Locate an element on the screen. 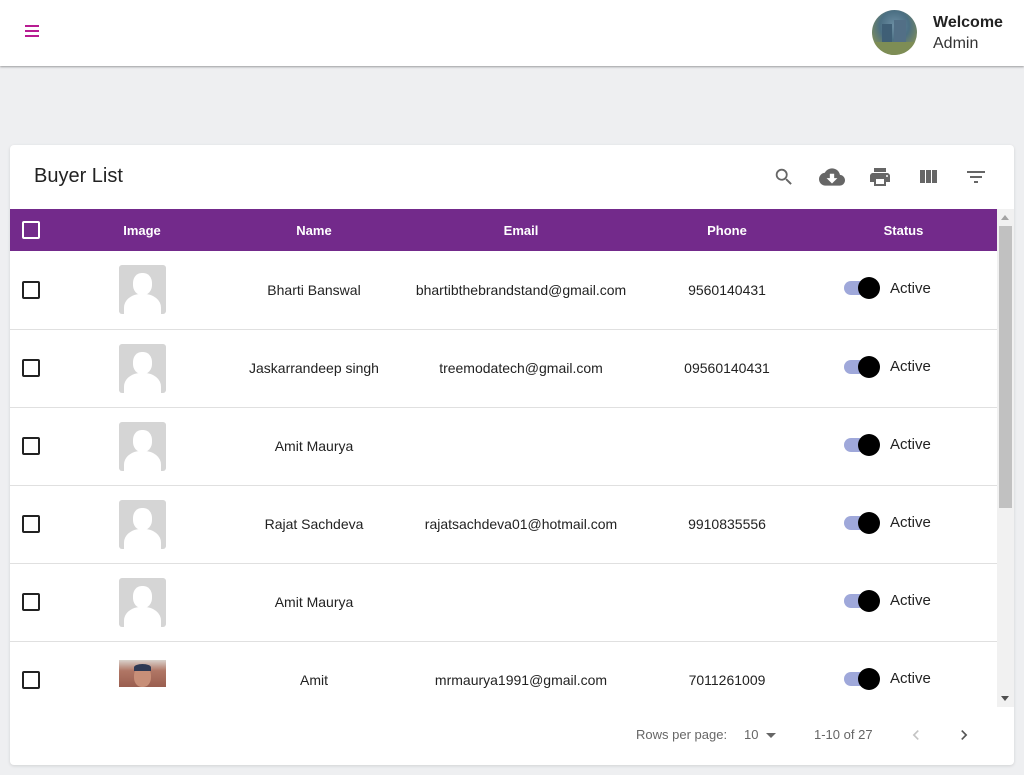 The image size is (1024, 775). filter-list-icon is located at coordinates (976, 177).